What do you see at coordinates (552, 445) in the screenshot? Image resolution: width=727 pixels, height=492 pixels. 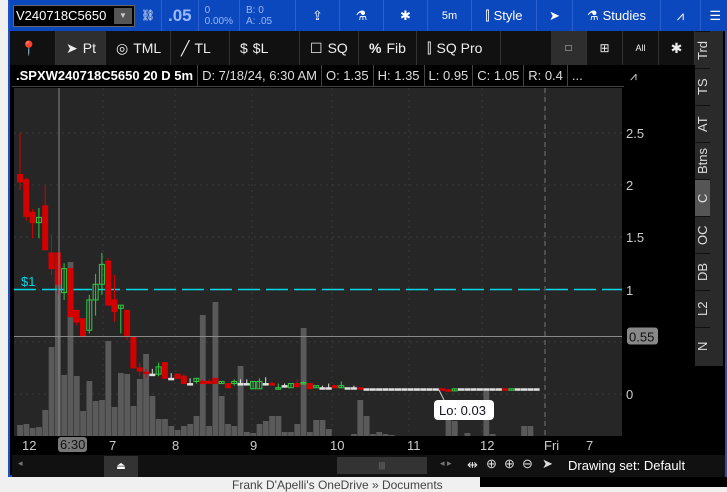 I see `x-tick-label: Fri` at bounding box center [552, 445].